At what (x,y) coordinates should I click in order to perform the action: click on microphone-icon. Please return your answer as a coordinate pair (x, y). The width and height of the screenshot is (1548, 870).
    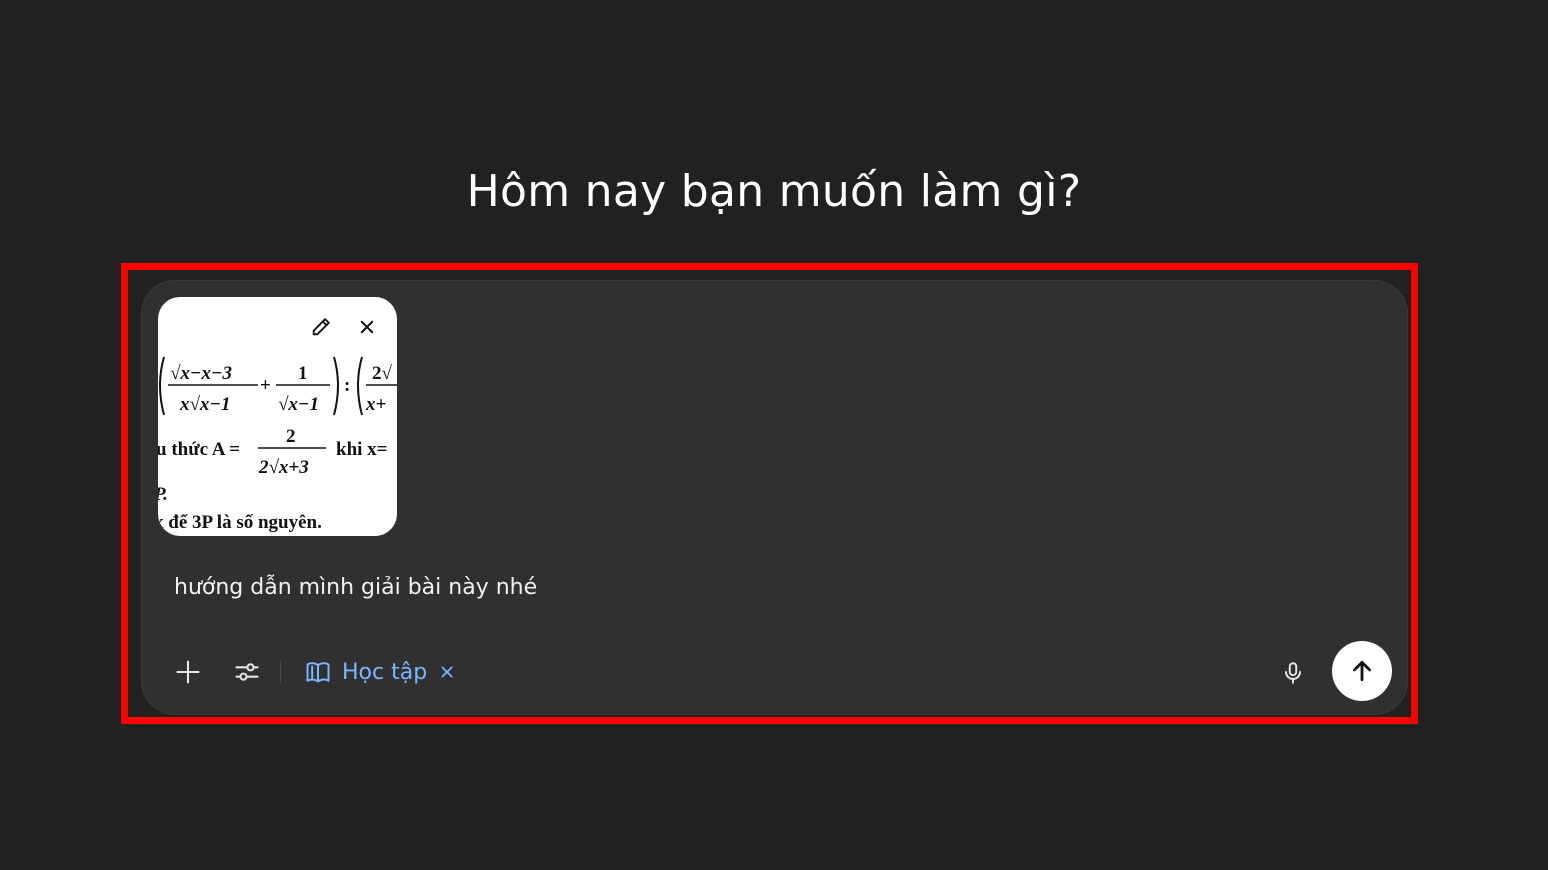
    Looking at the image, I should click on (1293, 673).